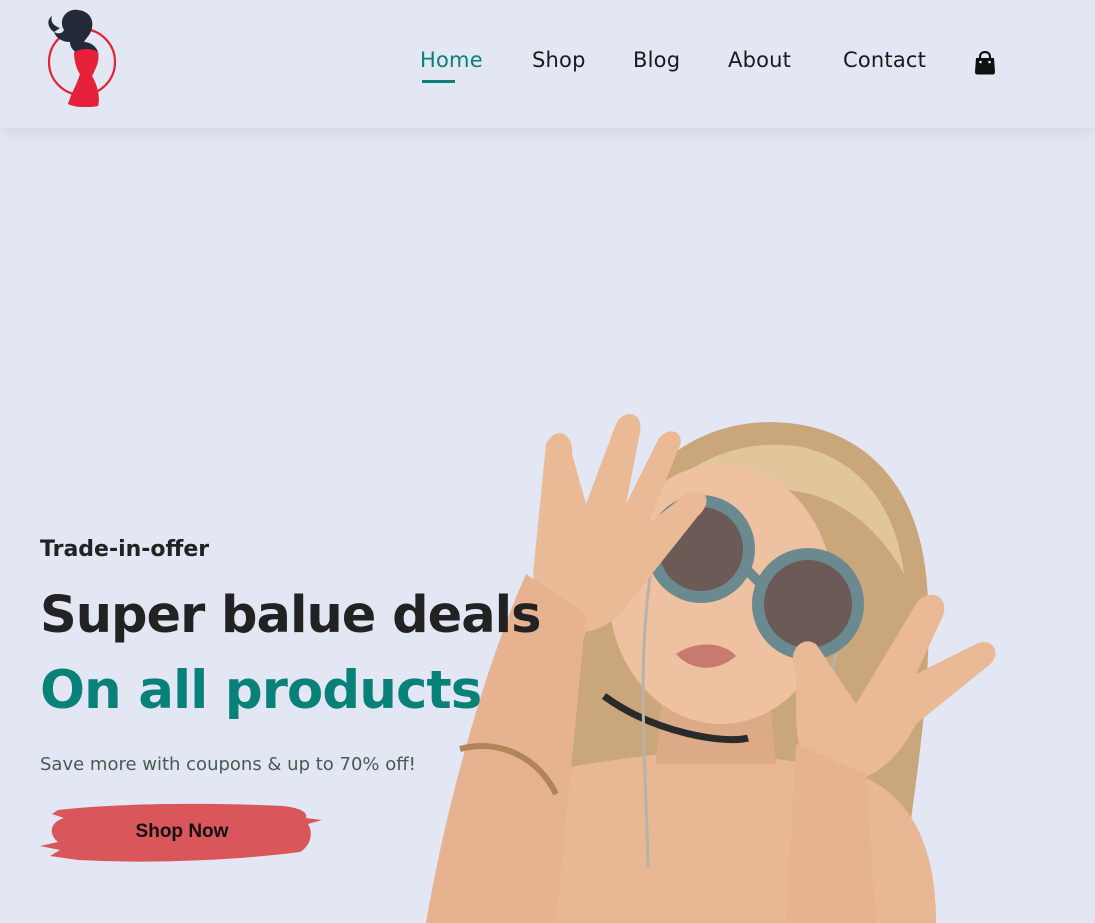  I want to click on nav-blog-link: Blog, so click(656, 60).